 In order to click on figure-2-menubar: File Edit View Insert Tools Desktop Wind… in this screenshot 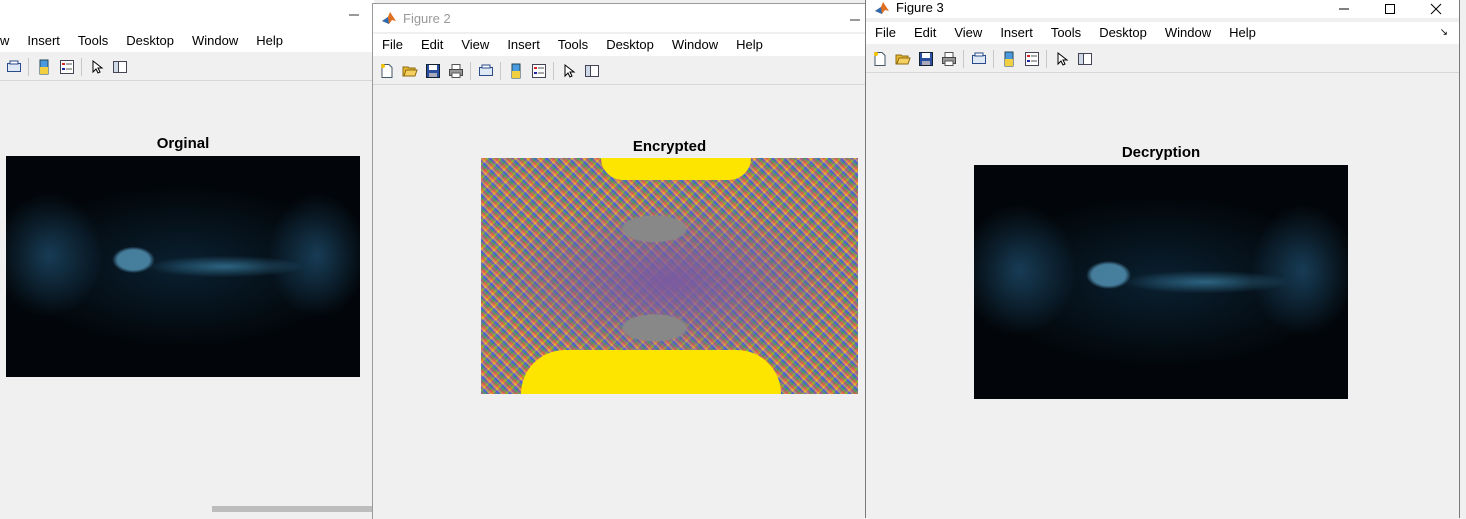, I will do `click(620, 45)`.